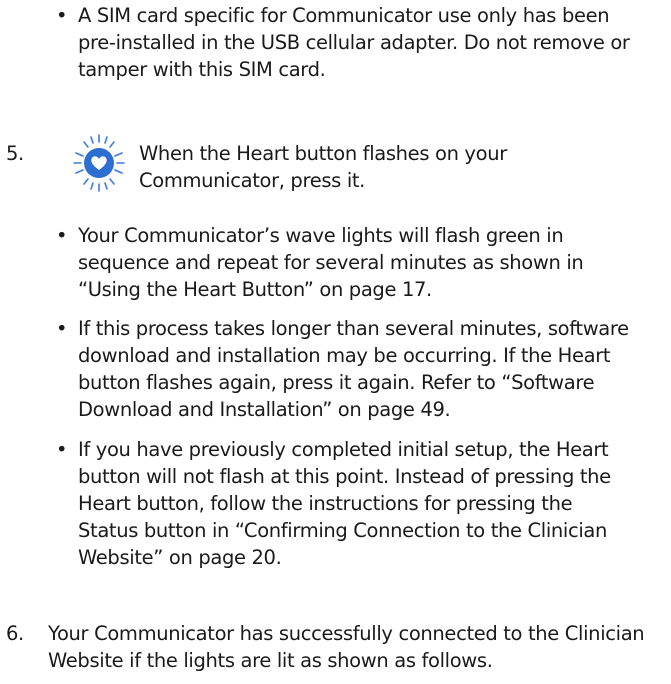 The image size is (671, 684). What do you see at coordinates (15, 633) in the screenshot?
I see `step-number: 6.` at bounding box center [15, 633].